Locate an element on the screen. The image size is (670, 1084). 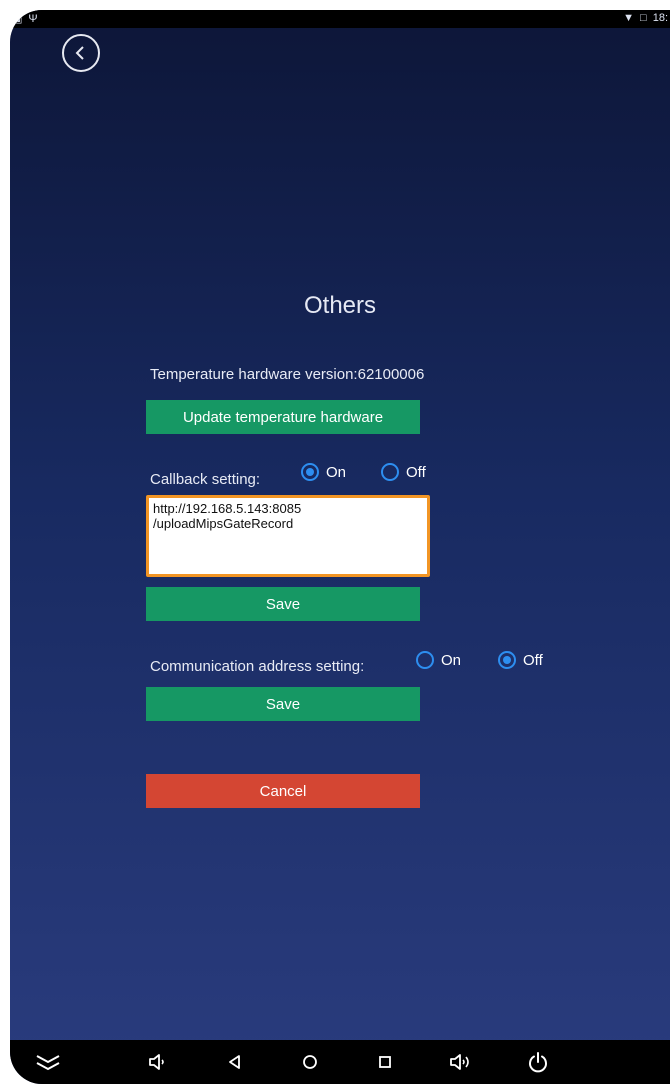
update-temperature-hardware-button: Update temperature hardware is located at coordinates (283, 417).